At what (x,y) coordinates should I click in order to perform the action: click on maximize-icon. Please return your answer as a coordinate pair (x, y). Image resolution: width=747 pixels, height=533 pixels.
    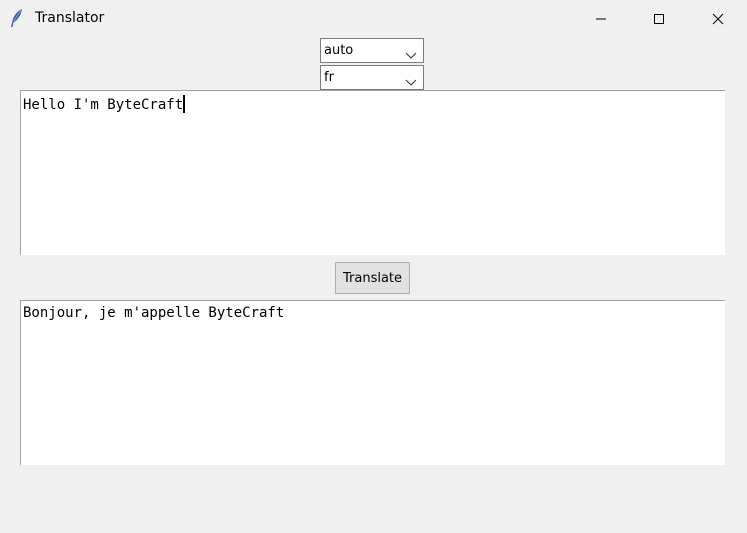
    Looking at the image, I should click on (659, 19).